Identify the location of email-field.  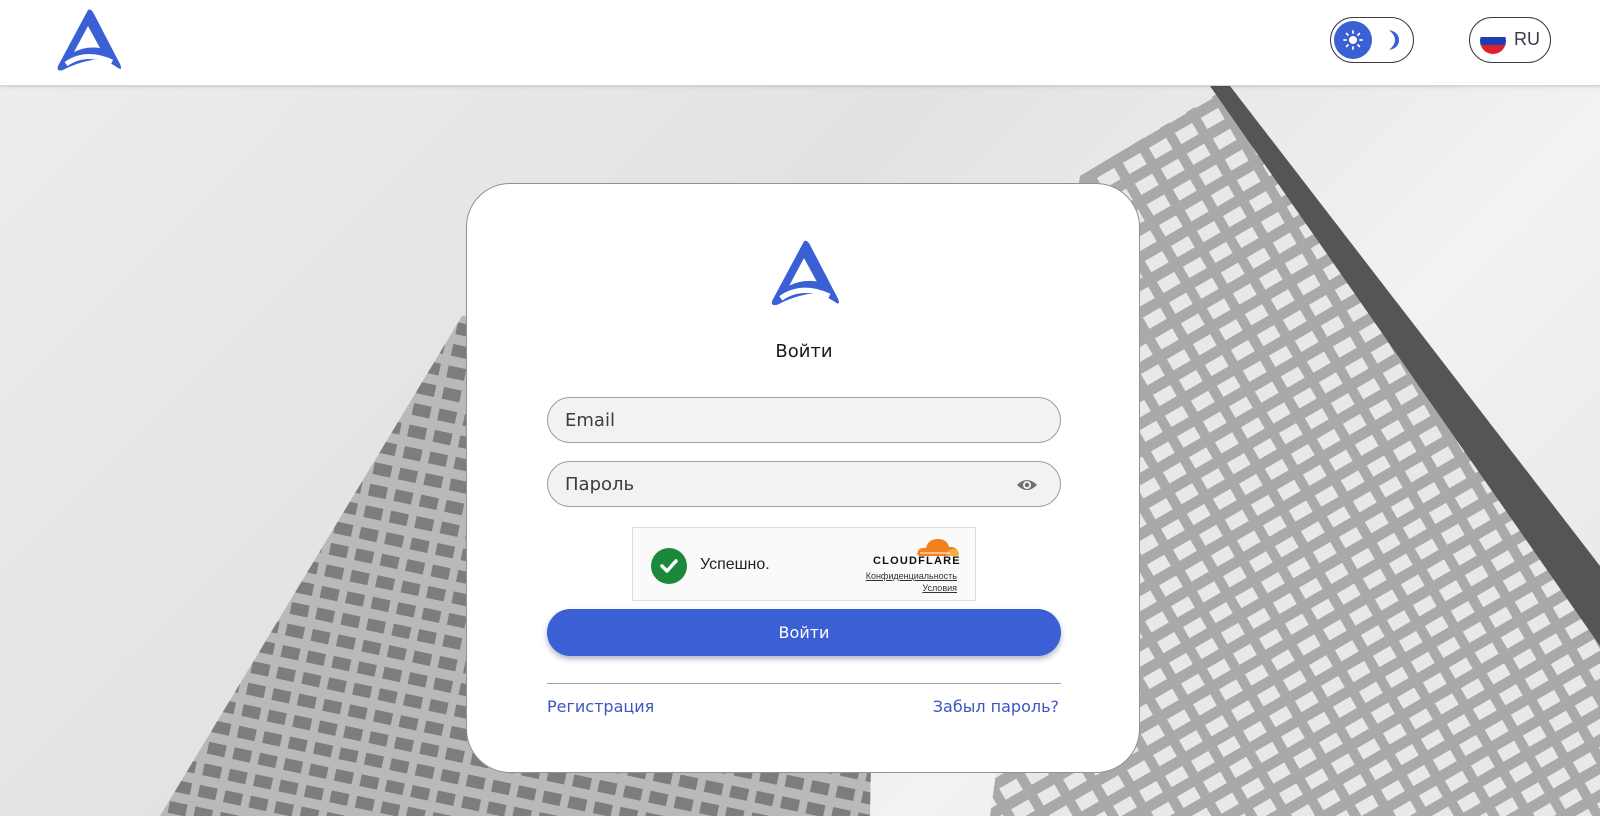
(804, 420).